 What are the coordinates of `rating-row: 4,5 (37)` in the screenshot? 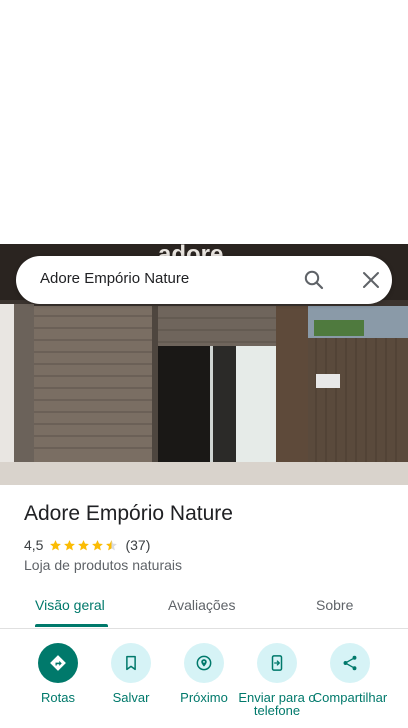 It's located at (87, 545).